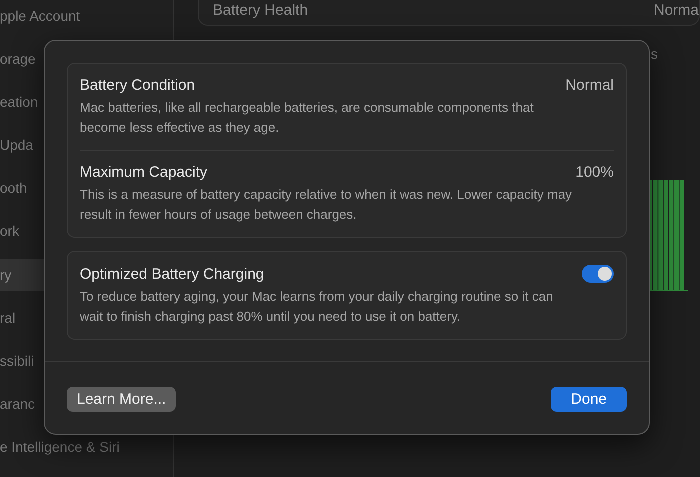  What do you see at coordinates (327, 205) in the screenshot?
I see `setting-description: This is a measure of battery capacity relative to when it was new. Lower capacity may result in fewer hours of usage between charges.` at bounding box center [327, 205].